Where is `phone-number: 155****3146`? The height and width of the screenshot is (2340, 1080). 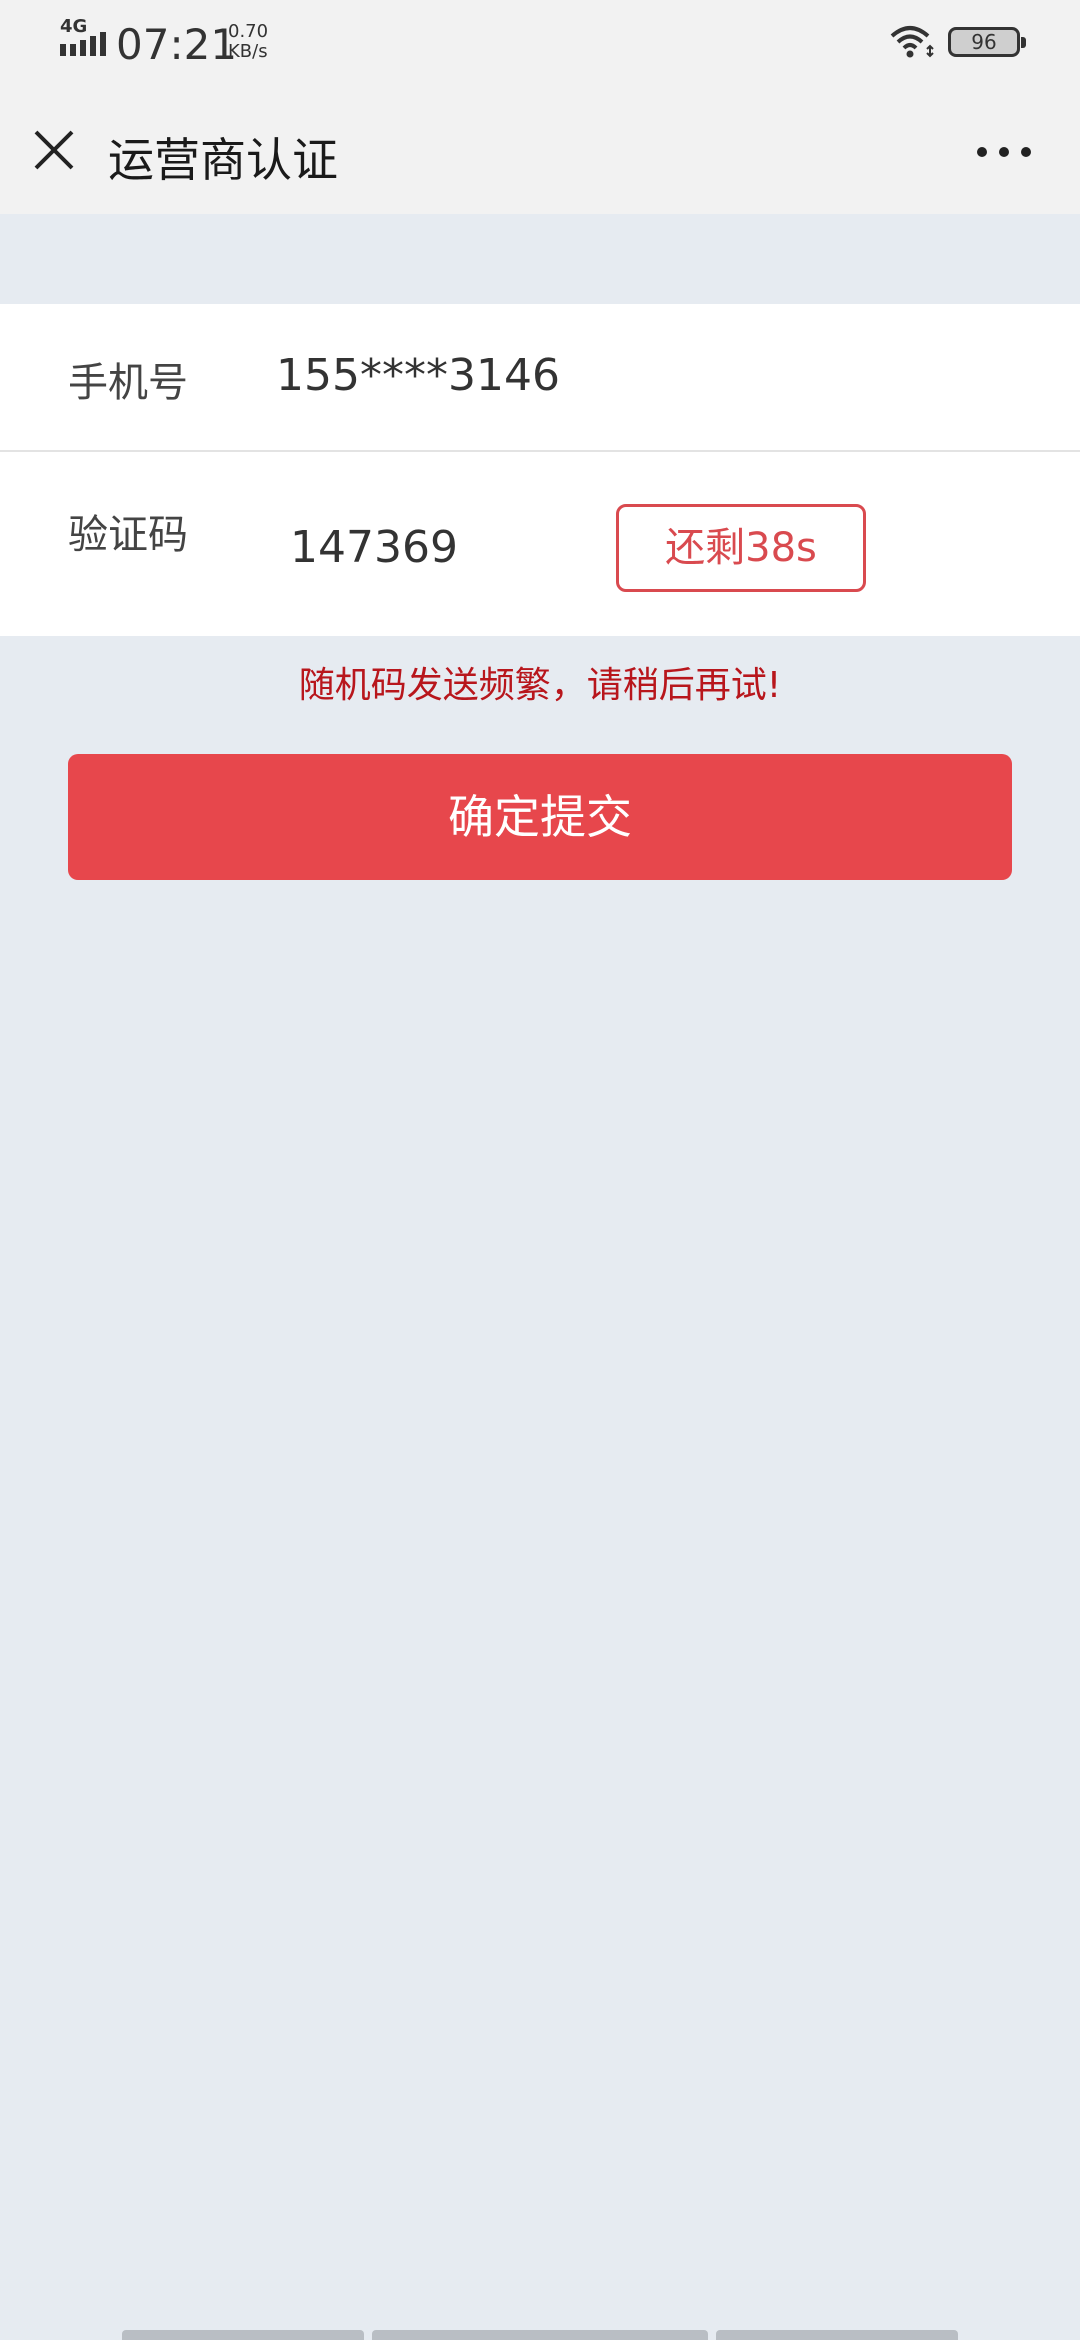
phone-number: 155****3146 is located at coordinates (418, 375).